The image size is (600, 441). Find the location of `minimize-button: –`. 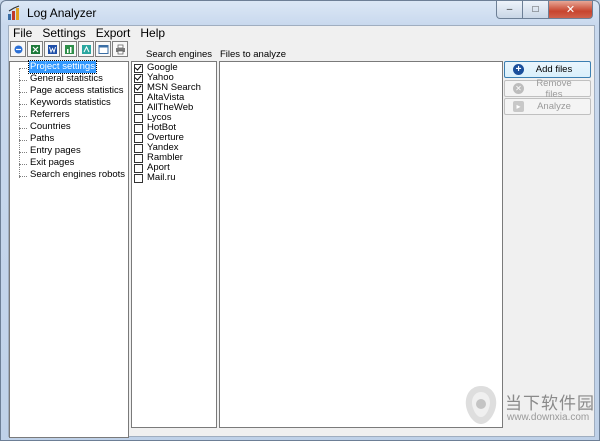

minimize-button: – is located at coordinates (509, 10).